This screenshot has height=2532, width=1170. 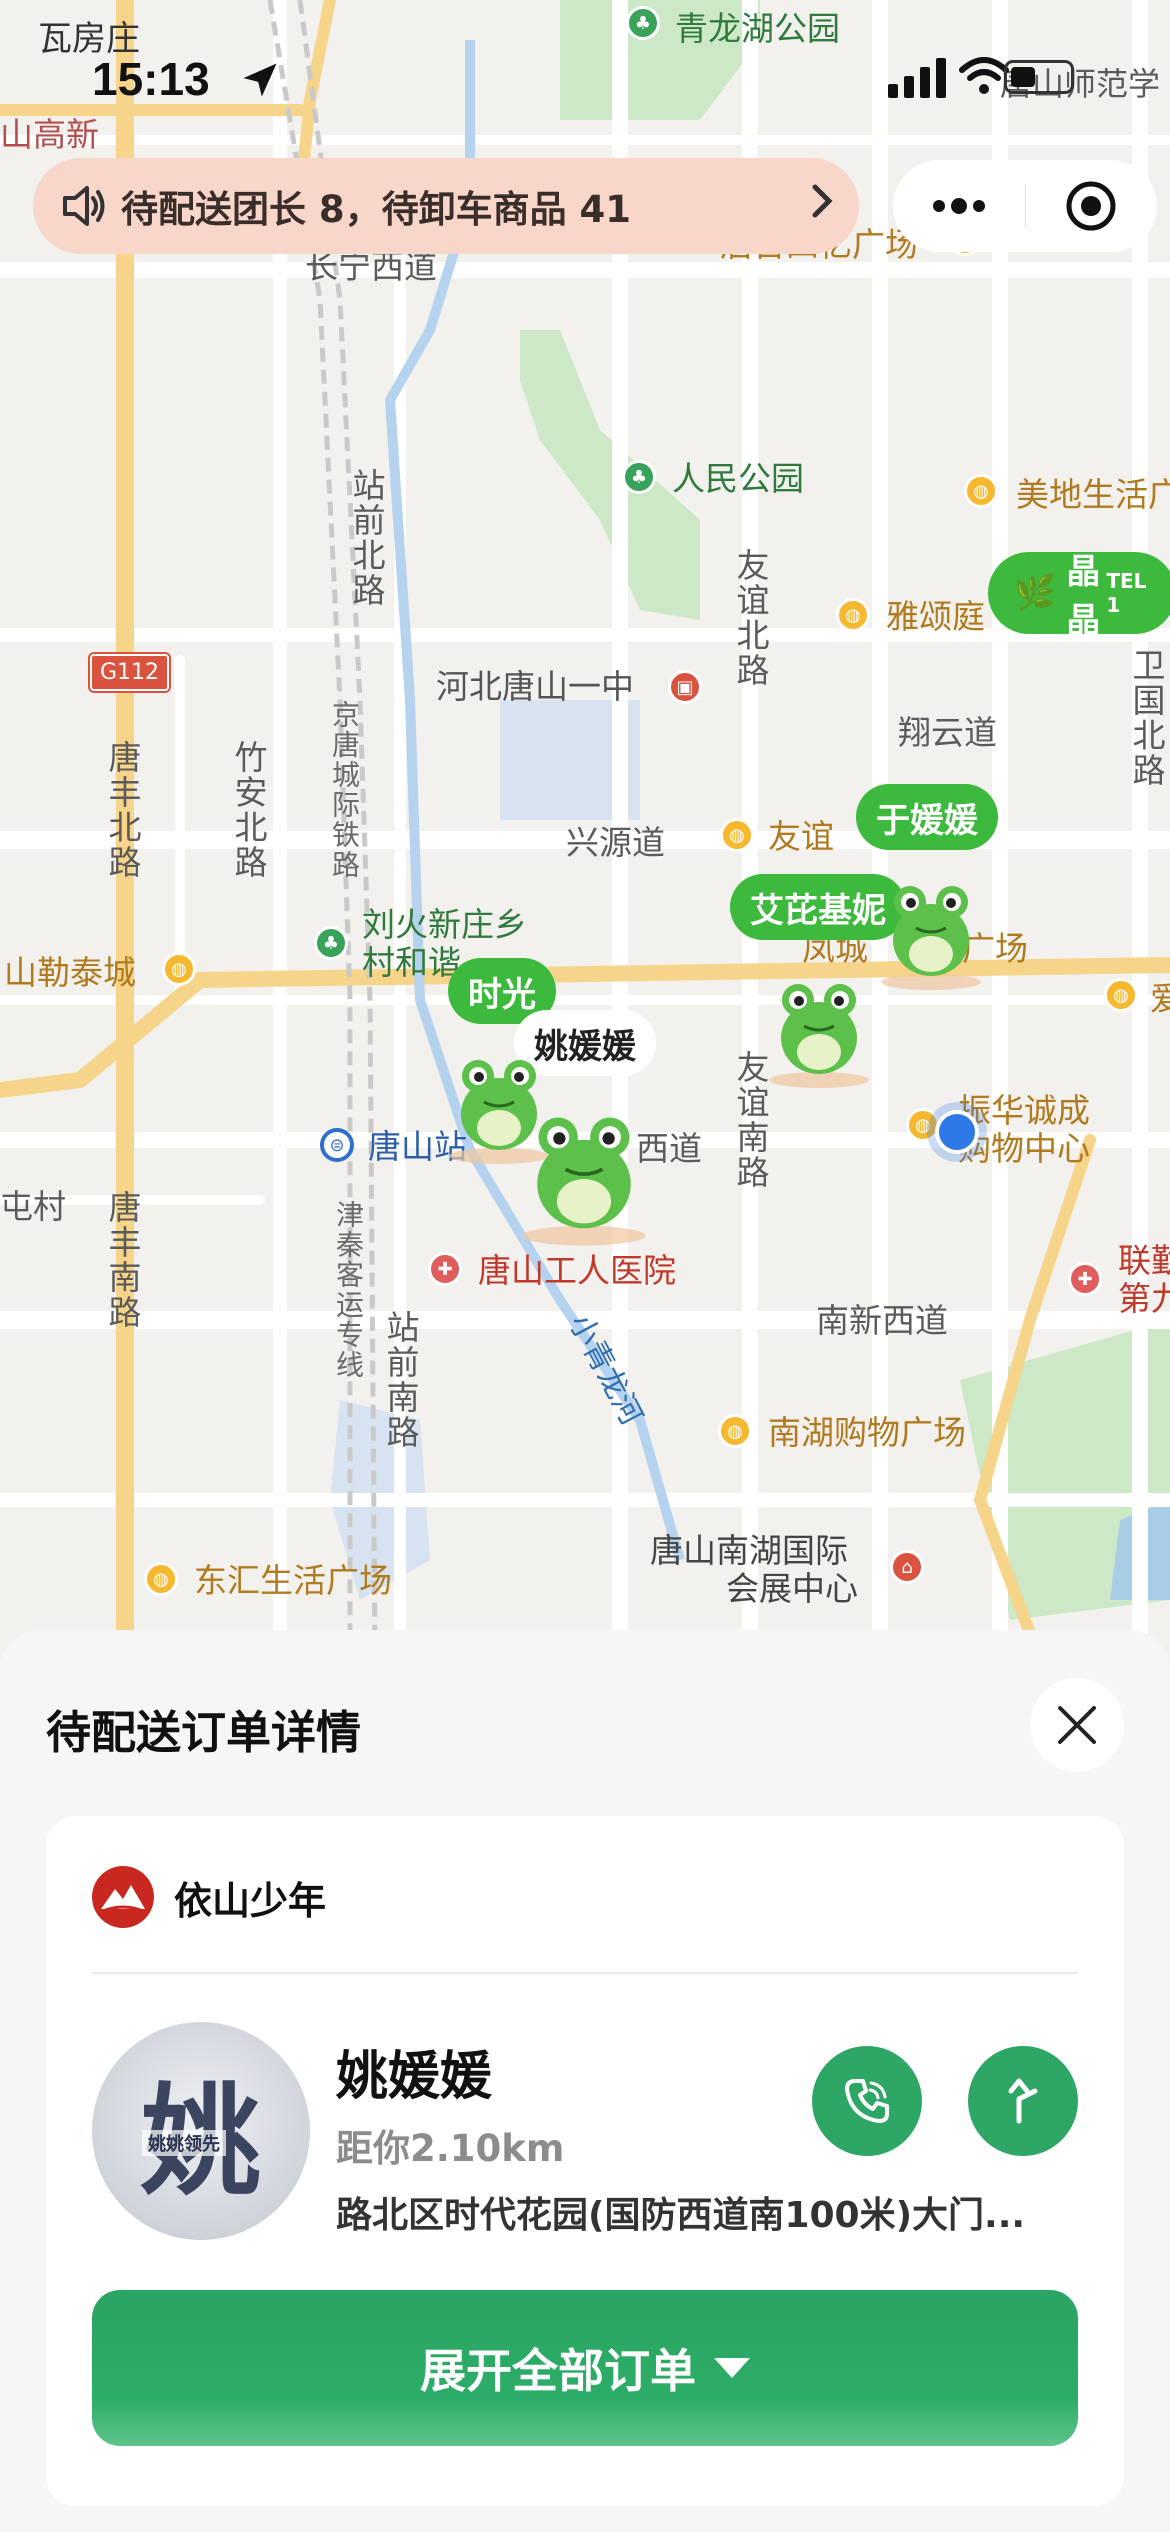 What do you see at coordinates (293, 1580) in the screenshot?
I see `map-label: 东汇生活广场` at bounding box center [293, 1580].